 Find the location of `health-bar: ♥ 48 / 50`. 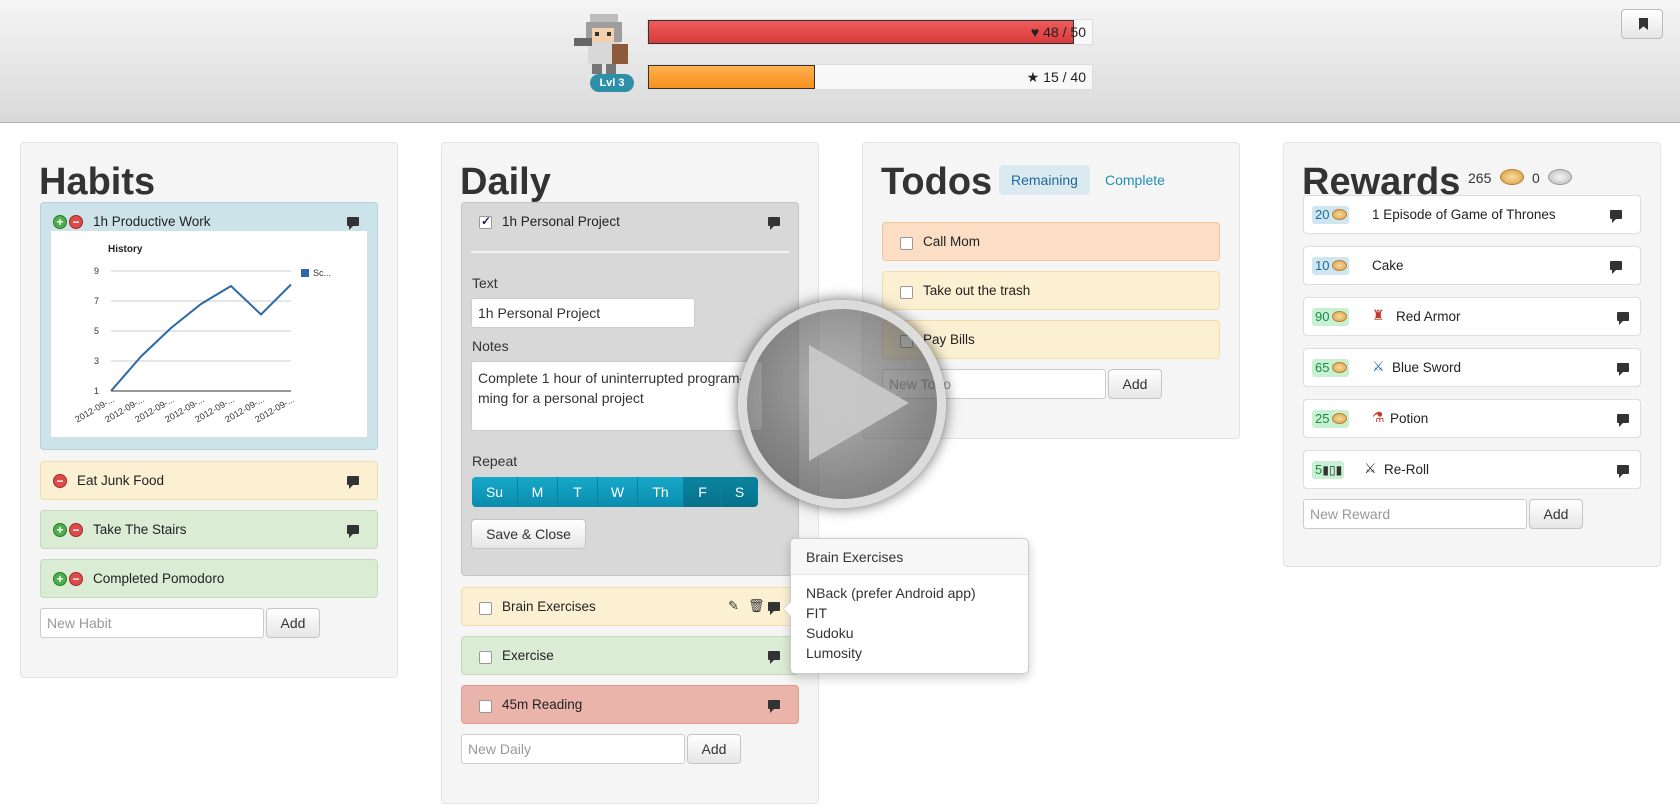

health-bar: ♥ 48 / 50 is located at coordinates (870, 32).